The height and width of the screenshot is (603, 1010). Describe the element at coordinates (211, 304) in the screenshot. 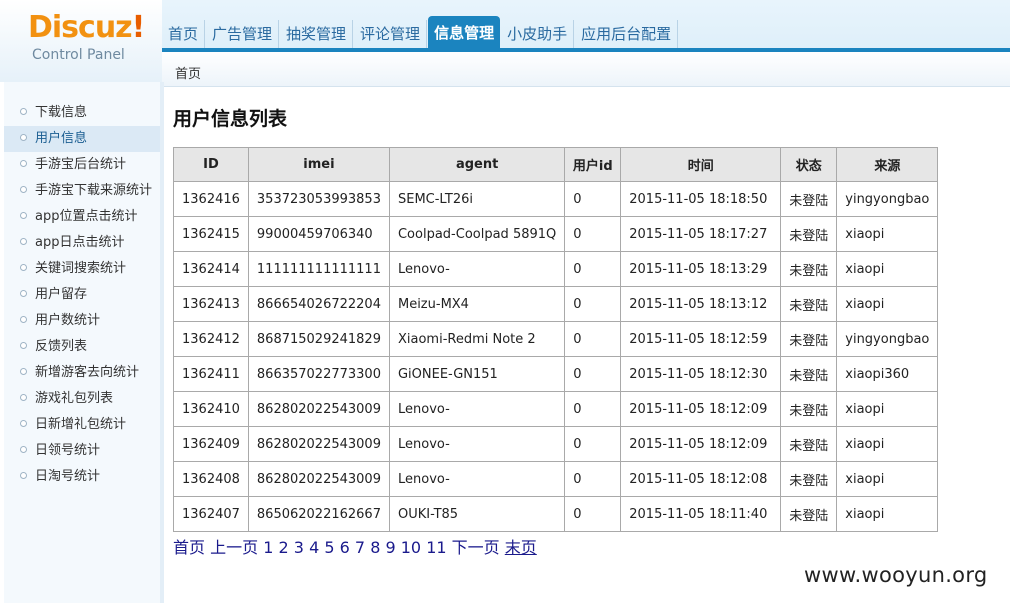

I see `table-cell: 1362413` at that location.